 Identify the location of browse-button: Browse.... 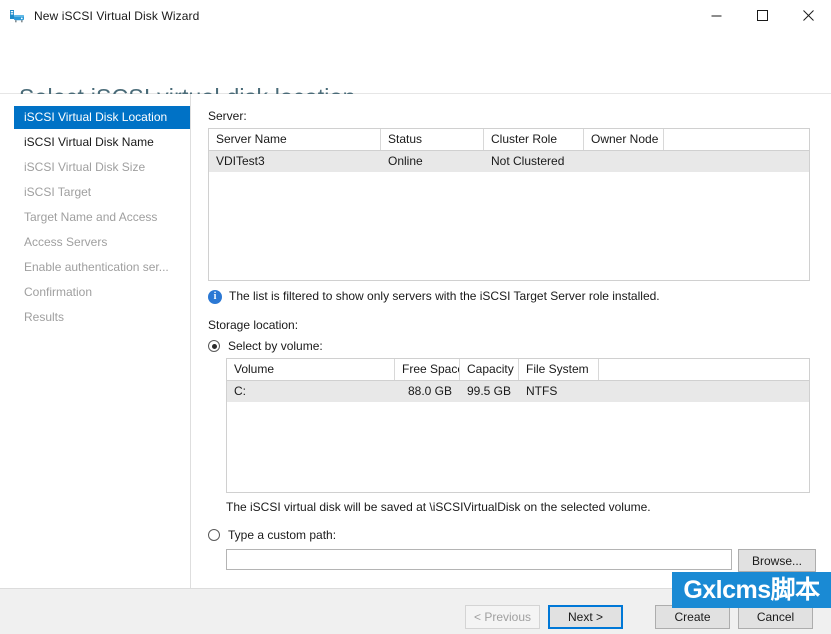
(777, 560).